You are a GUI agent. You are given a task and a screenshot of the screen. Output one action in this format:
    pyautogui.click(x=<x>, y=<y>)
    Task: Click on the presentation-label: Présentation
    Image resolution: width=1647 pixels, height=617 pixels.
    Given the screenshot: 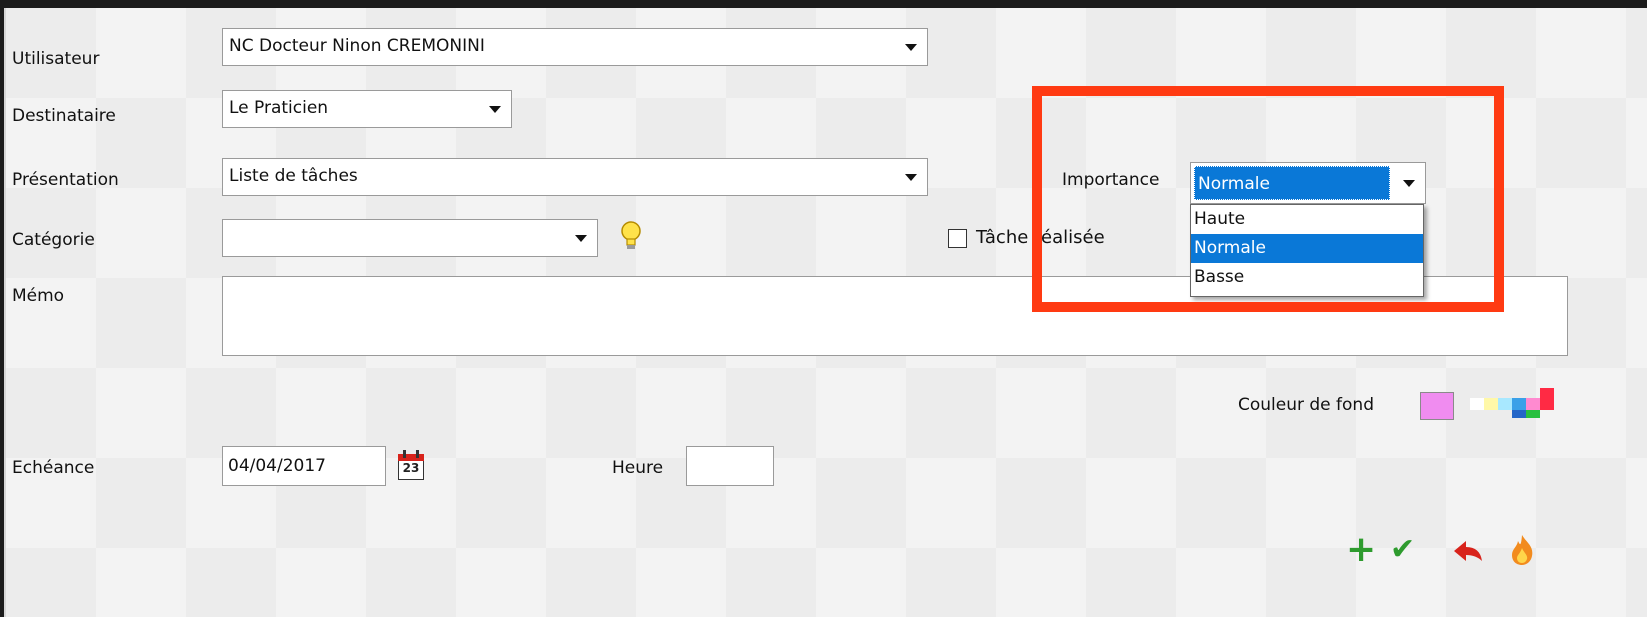 What is the action you would take?
    pyautogui.click(x=65, y=180)
    